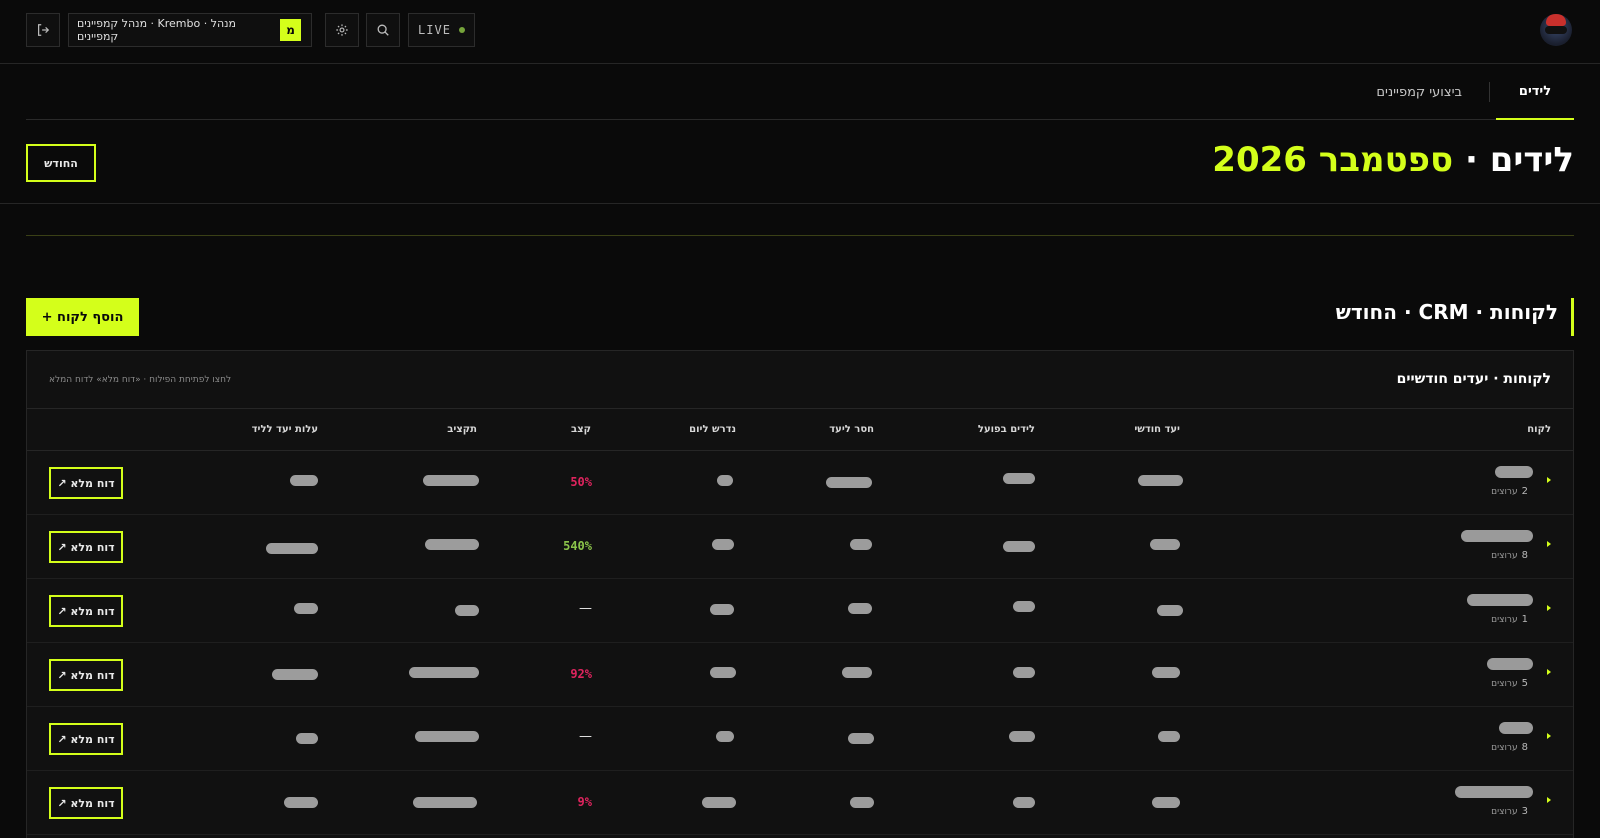 The height and width of the screenshot is (838, 1600). Describe the element at coordinates (1509, 811) in the screenshot. I see `client-channels: 3ערוצים` at that location.